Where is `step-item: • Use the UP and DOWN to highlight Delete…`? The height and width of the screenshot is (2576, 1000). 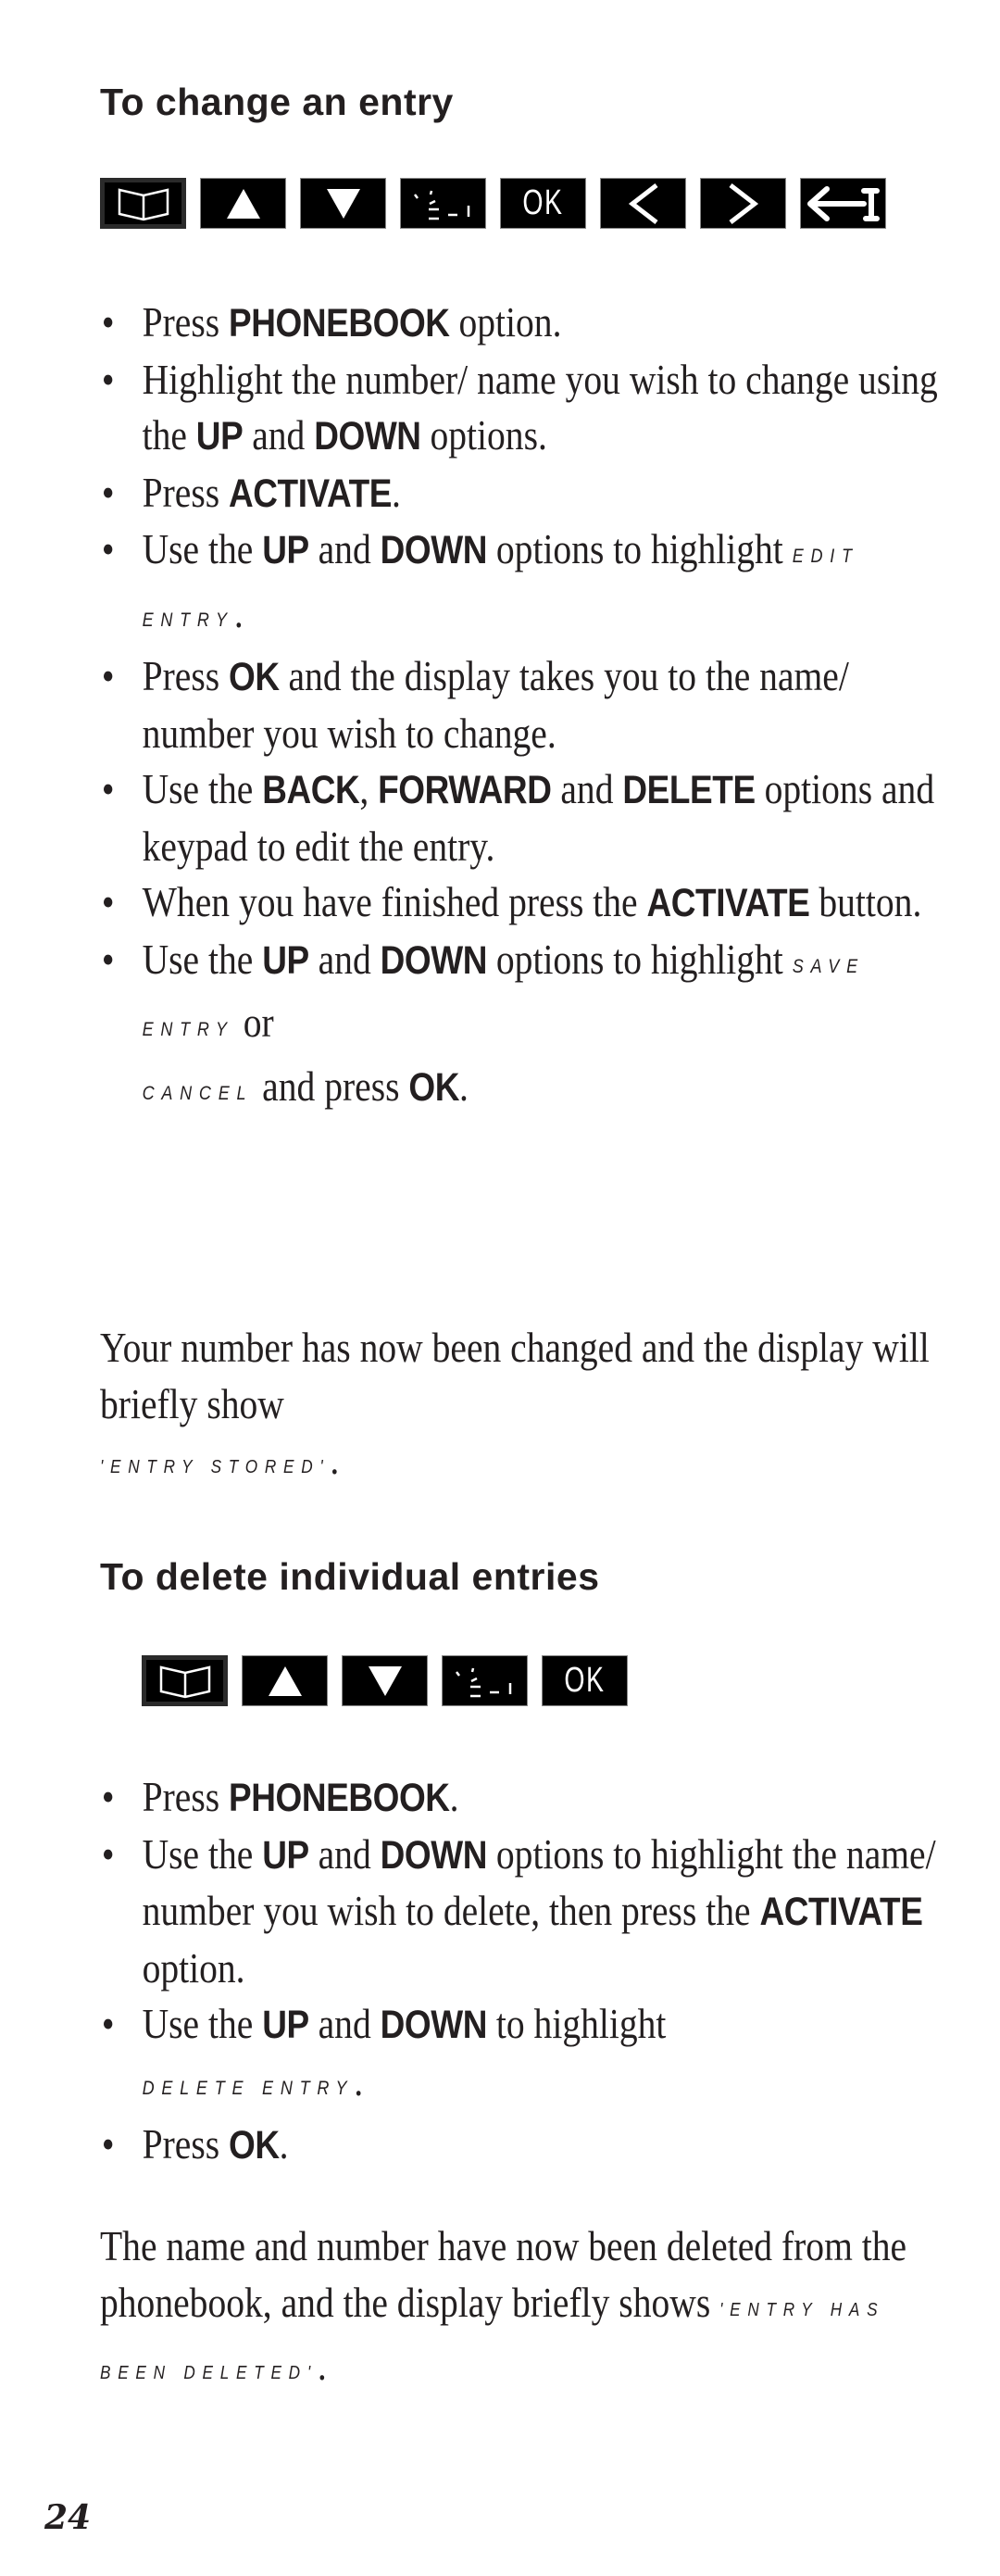 step-item: • Use the UP and DOWN to highlight Delete… is located at coordinates (522, 2056).